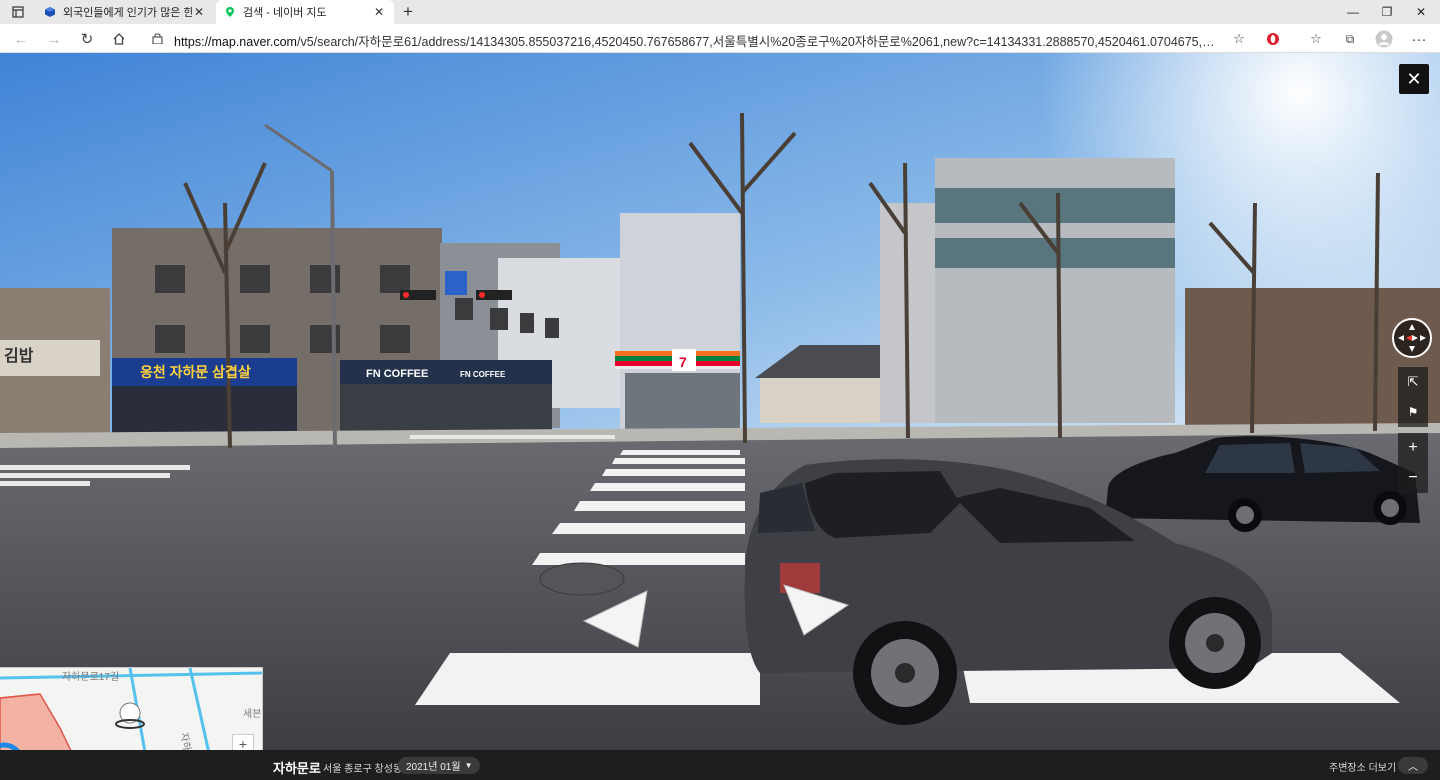 The height and width of the screenshot is (780, 1440). Describe the element at coordinates (157, 38) in the screenshot. I see `lock-icon` at that location.